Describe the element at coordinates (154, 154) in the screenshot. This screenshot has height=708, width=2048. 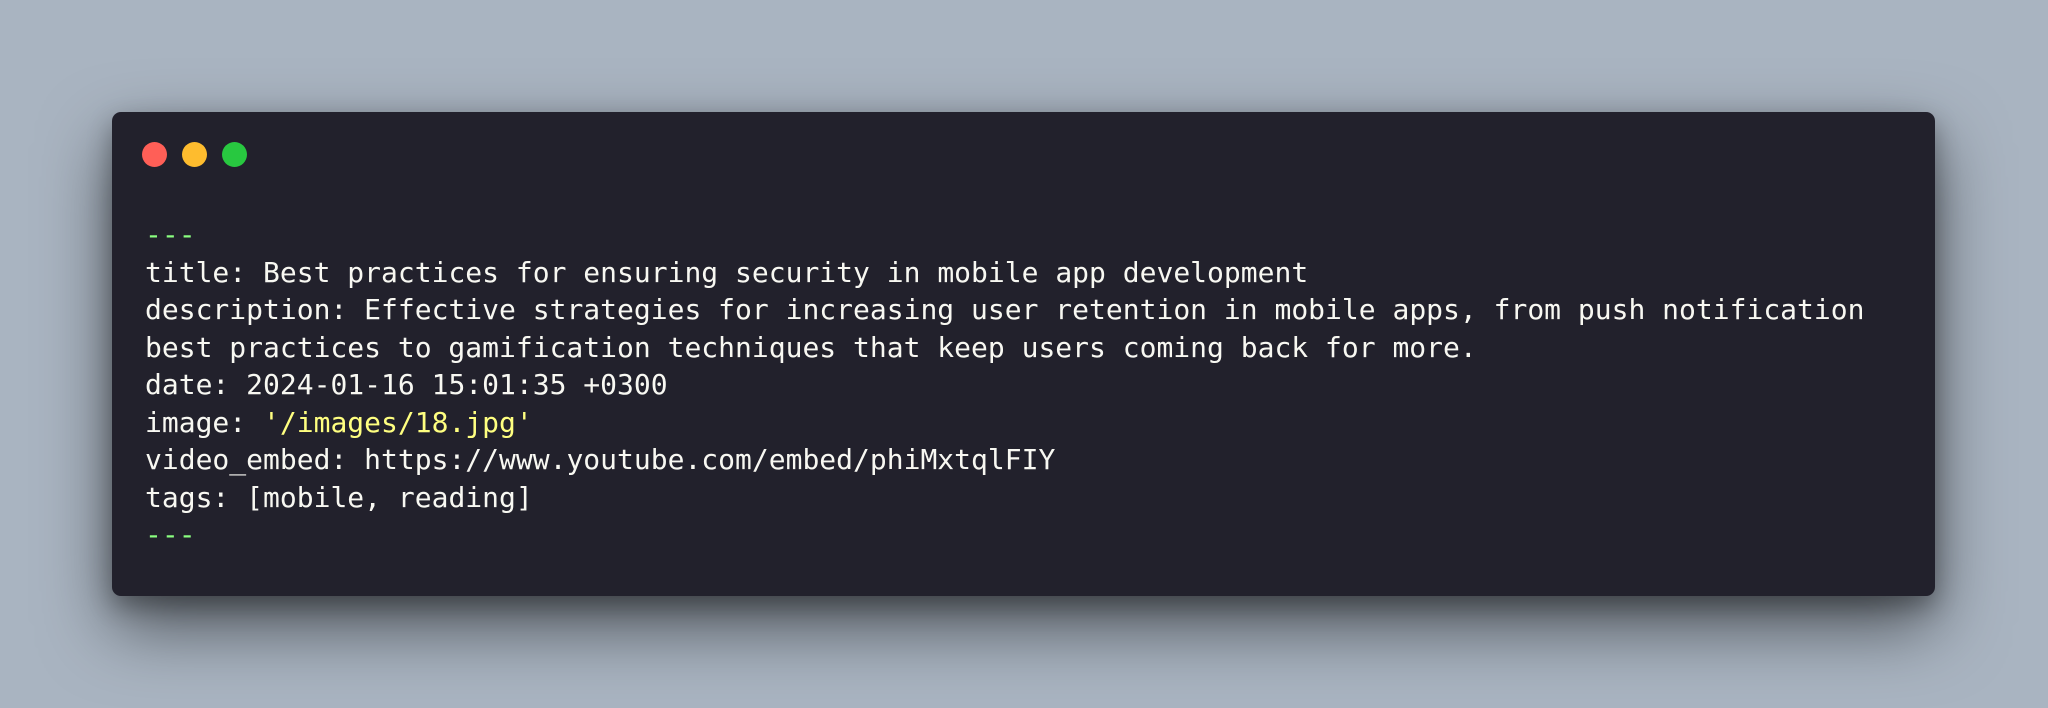
I see `close-window-button` at that location.